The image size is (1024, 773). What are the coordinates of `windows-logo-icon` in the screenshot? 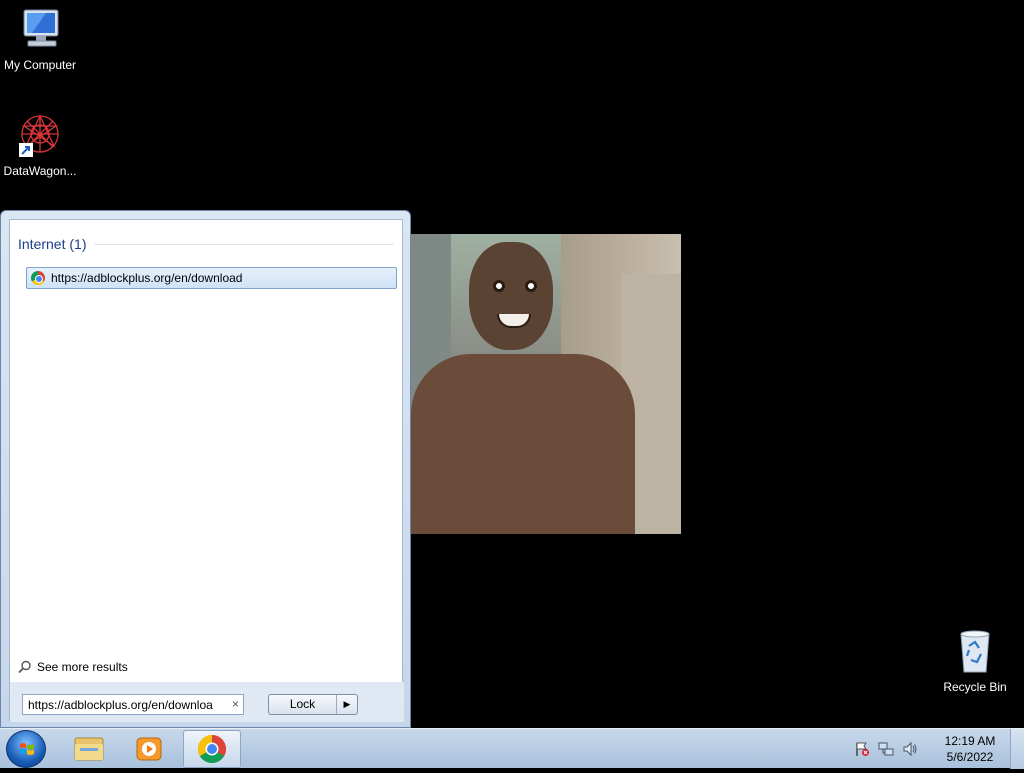 It's located at (27, 749).